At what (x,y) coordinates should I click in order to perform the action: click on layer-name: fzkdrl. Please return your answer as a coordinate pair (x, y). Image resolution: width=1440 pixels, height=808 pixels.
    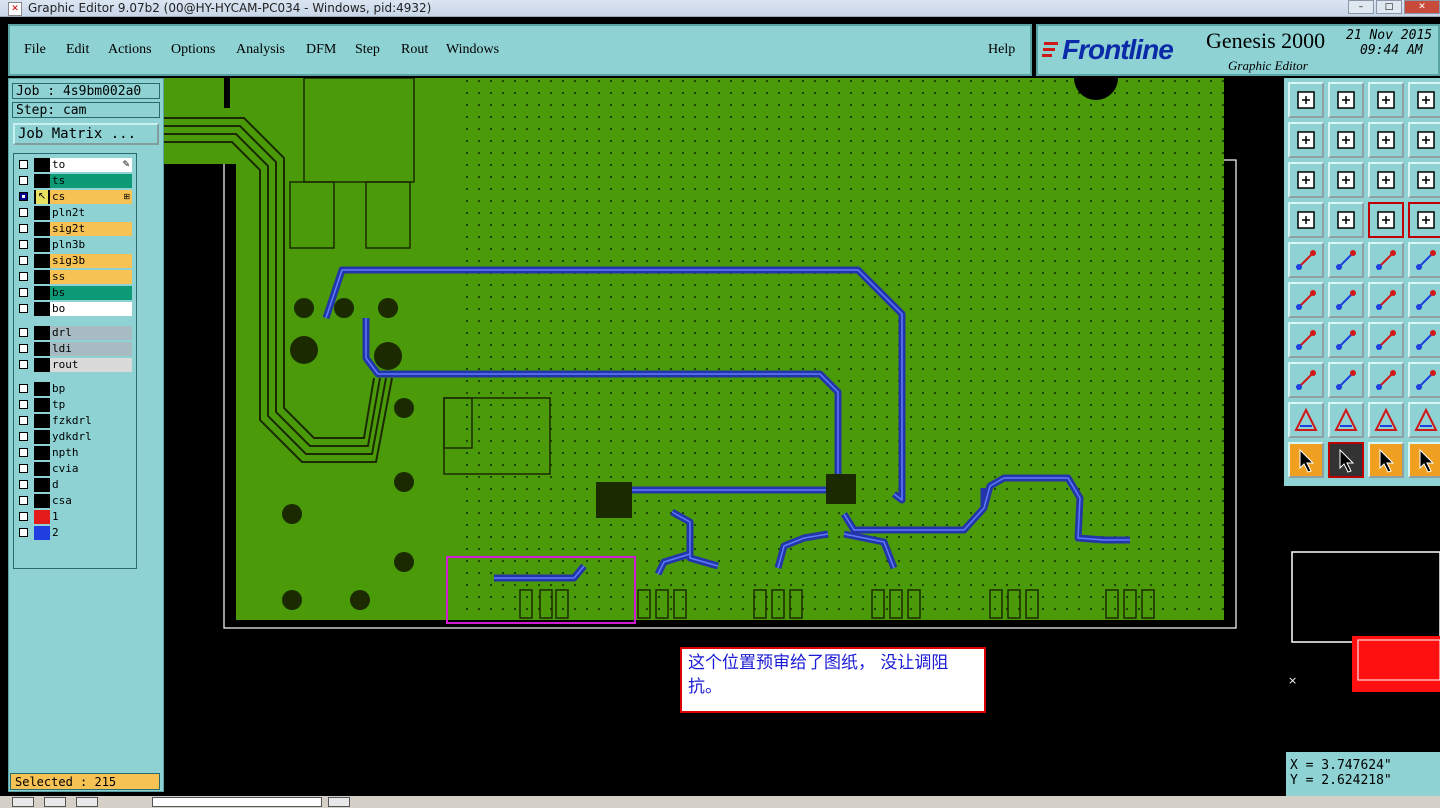
    Looking at the image, I should click on (91, 421).